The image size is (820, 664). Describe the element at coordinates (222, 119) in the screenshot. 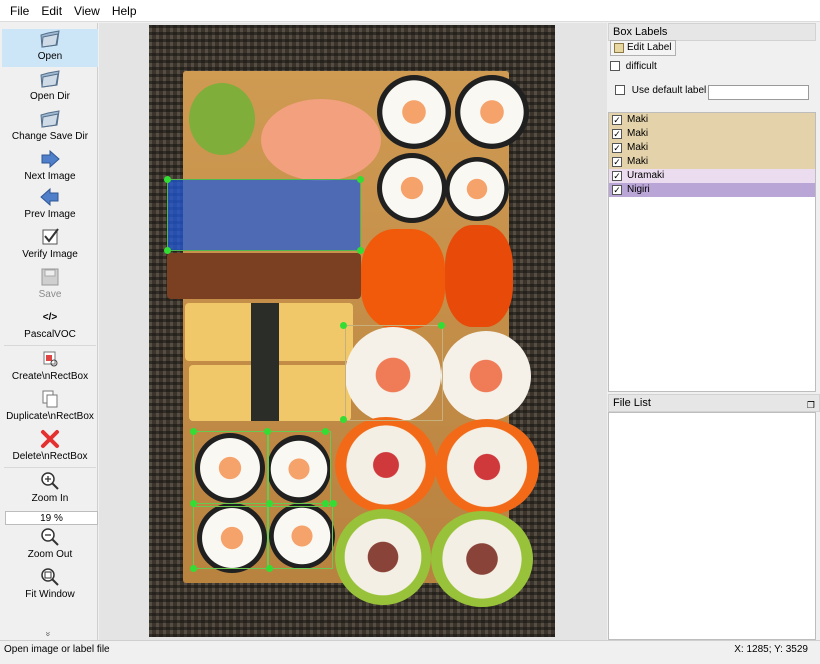

I see `wasabi` at that location.